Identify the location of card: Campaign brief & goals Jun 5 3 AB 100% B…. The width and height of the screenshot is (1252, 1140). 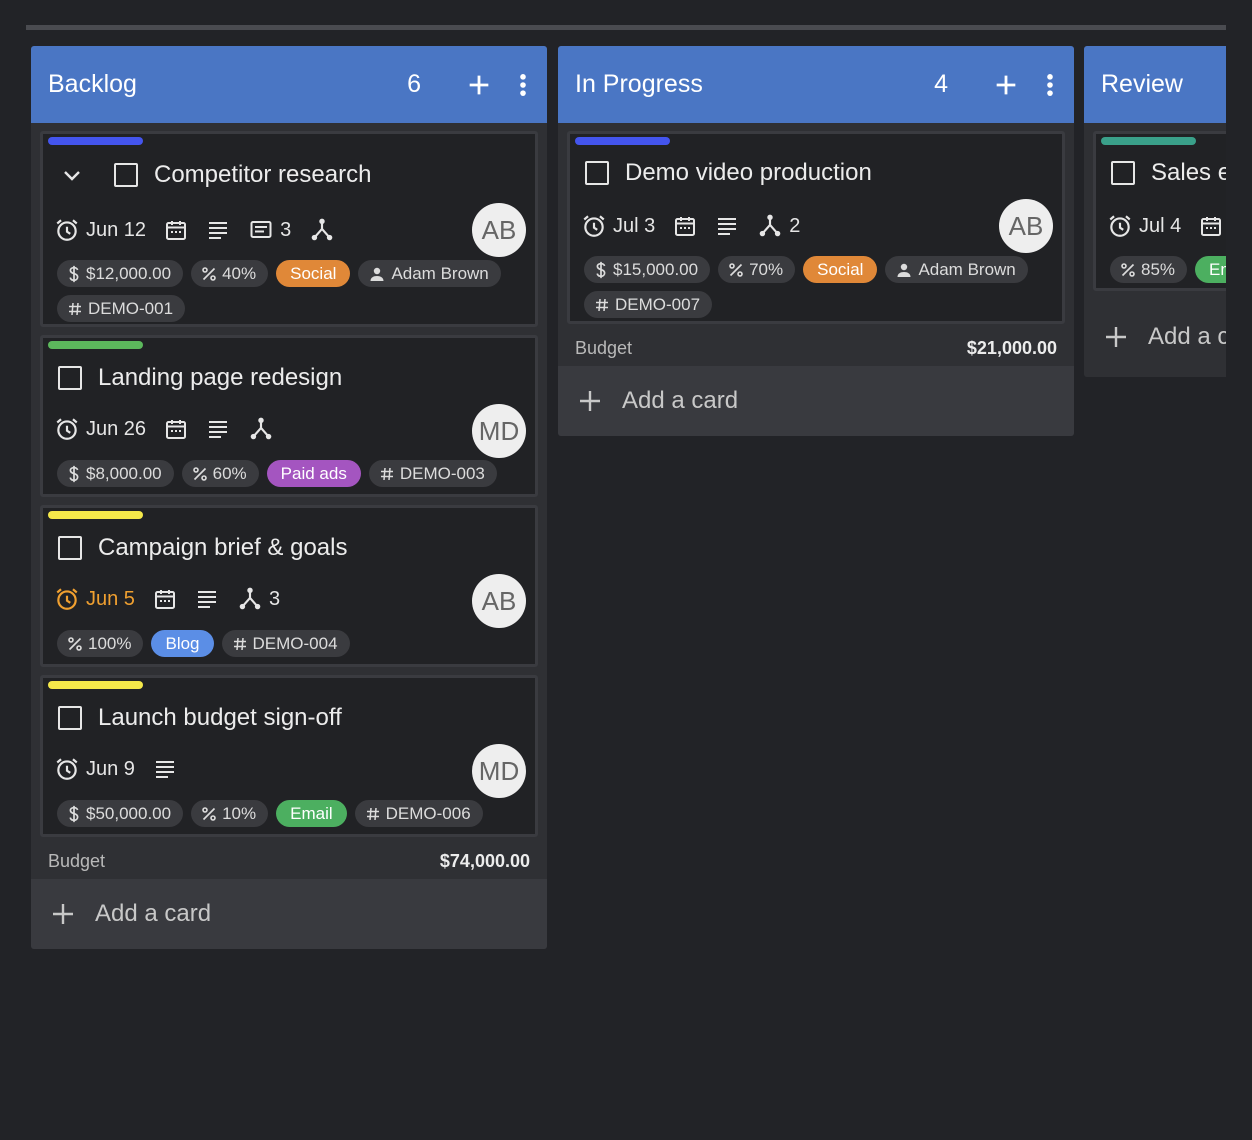
(289, 586).